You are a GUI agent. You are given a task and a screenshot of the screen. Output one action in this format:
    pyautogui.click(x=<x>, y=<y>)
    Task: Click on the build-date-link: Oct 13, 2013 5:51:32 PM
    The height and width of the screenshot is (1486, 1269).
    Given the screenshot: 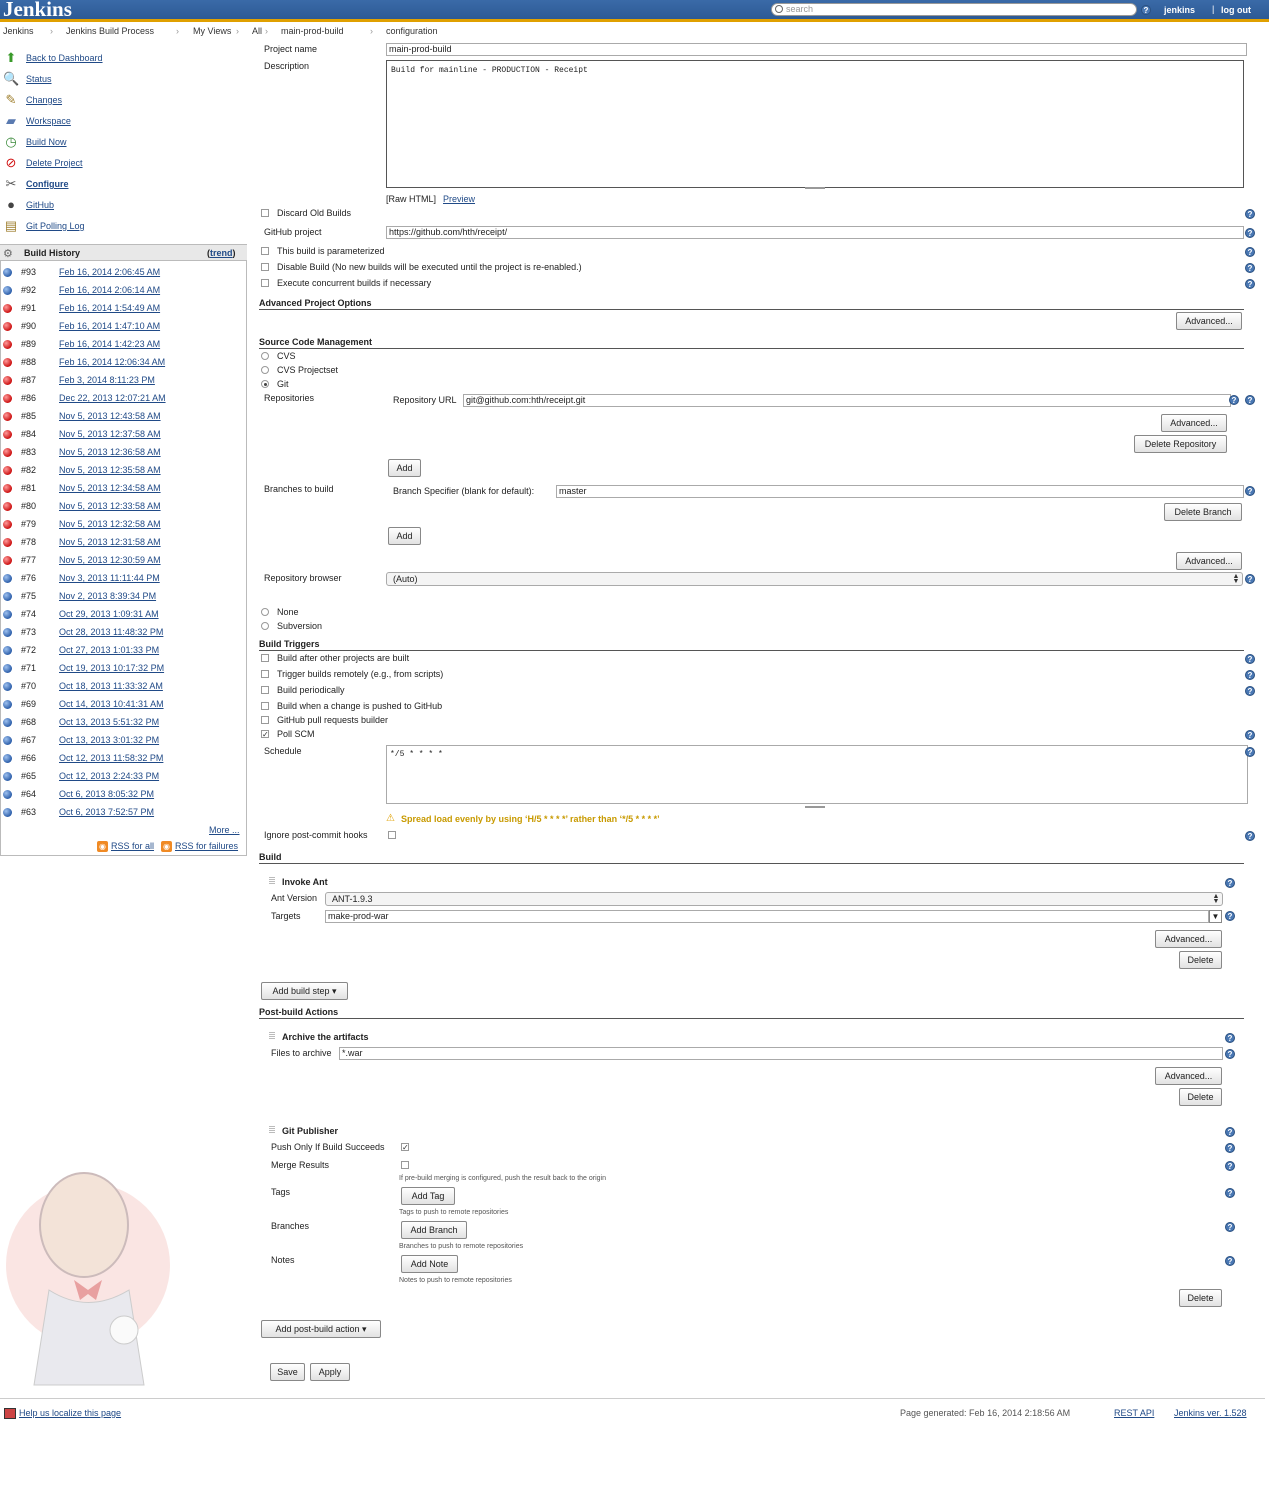 What is the action you would take?
    pyautogui.click(x=109, y=722)
    